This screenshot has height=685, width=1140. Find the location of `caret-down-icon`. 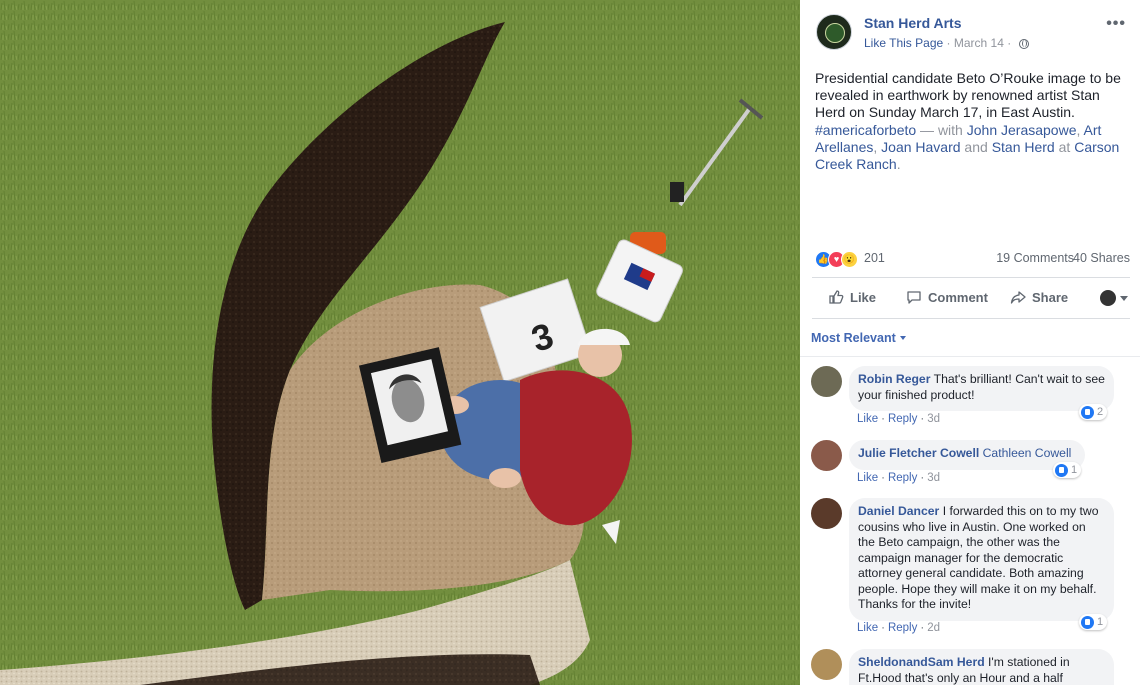

caret-down-icon is located at coordinates (902, 338).